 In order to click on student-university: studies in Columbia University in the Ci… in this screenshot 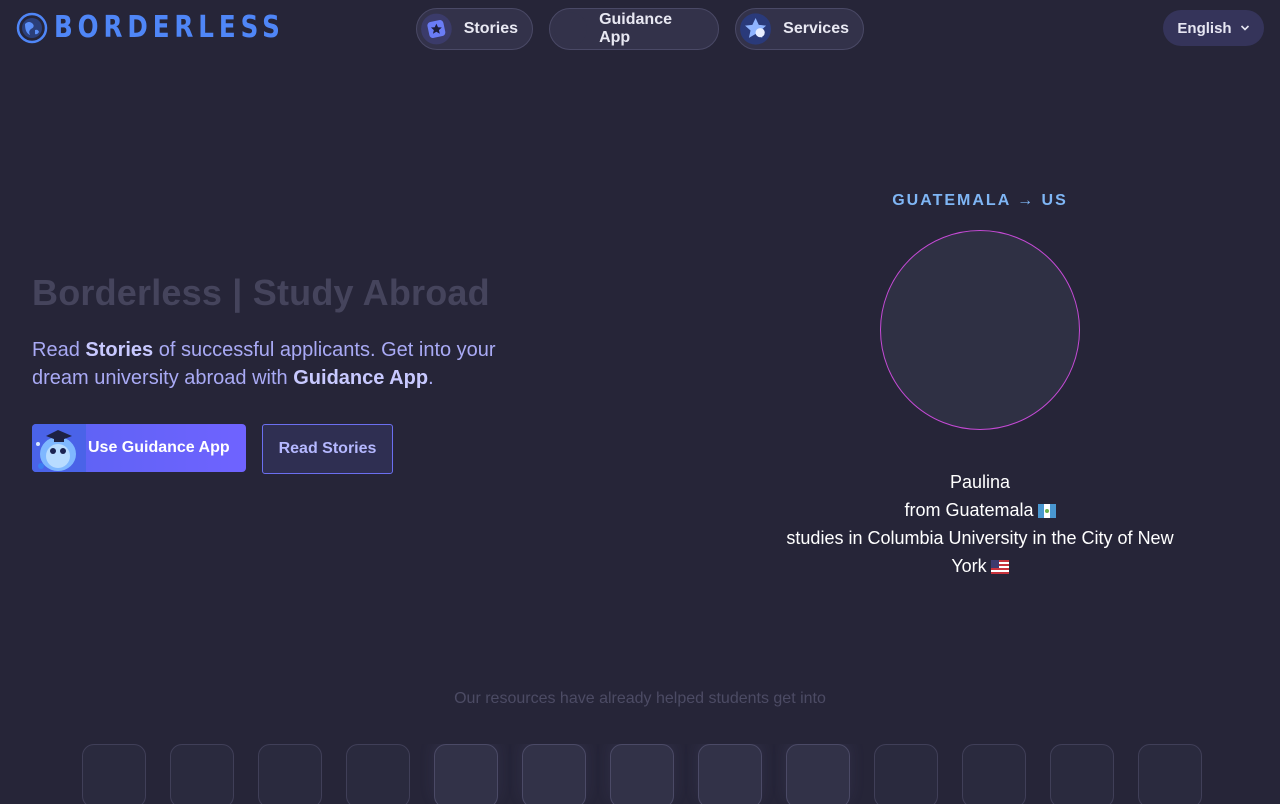, I will do `click(980, 552)`.